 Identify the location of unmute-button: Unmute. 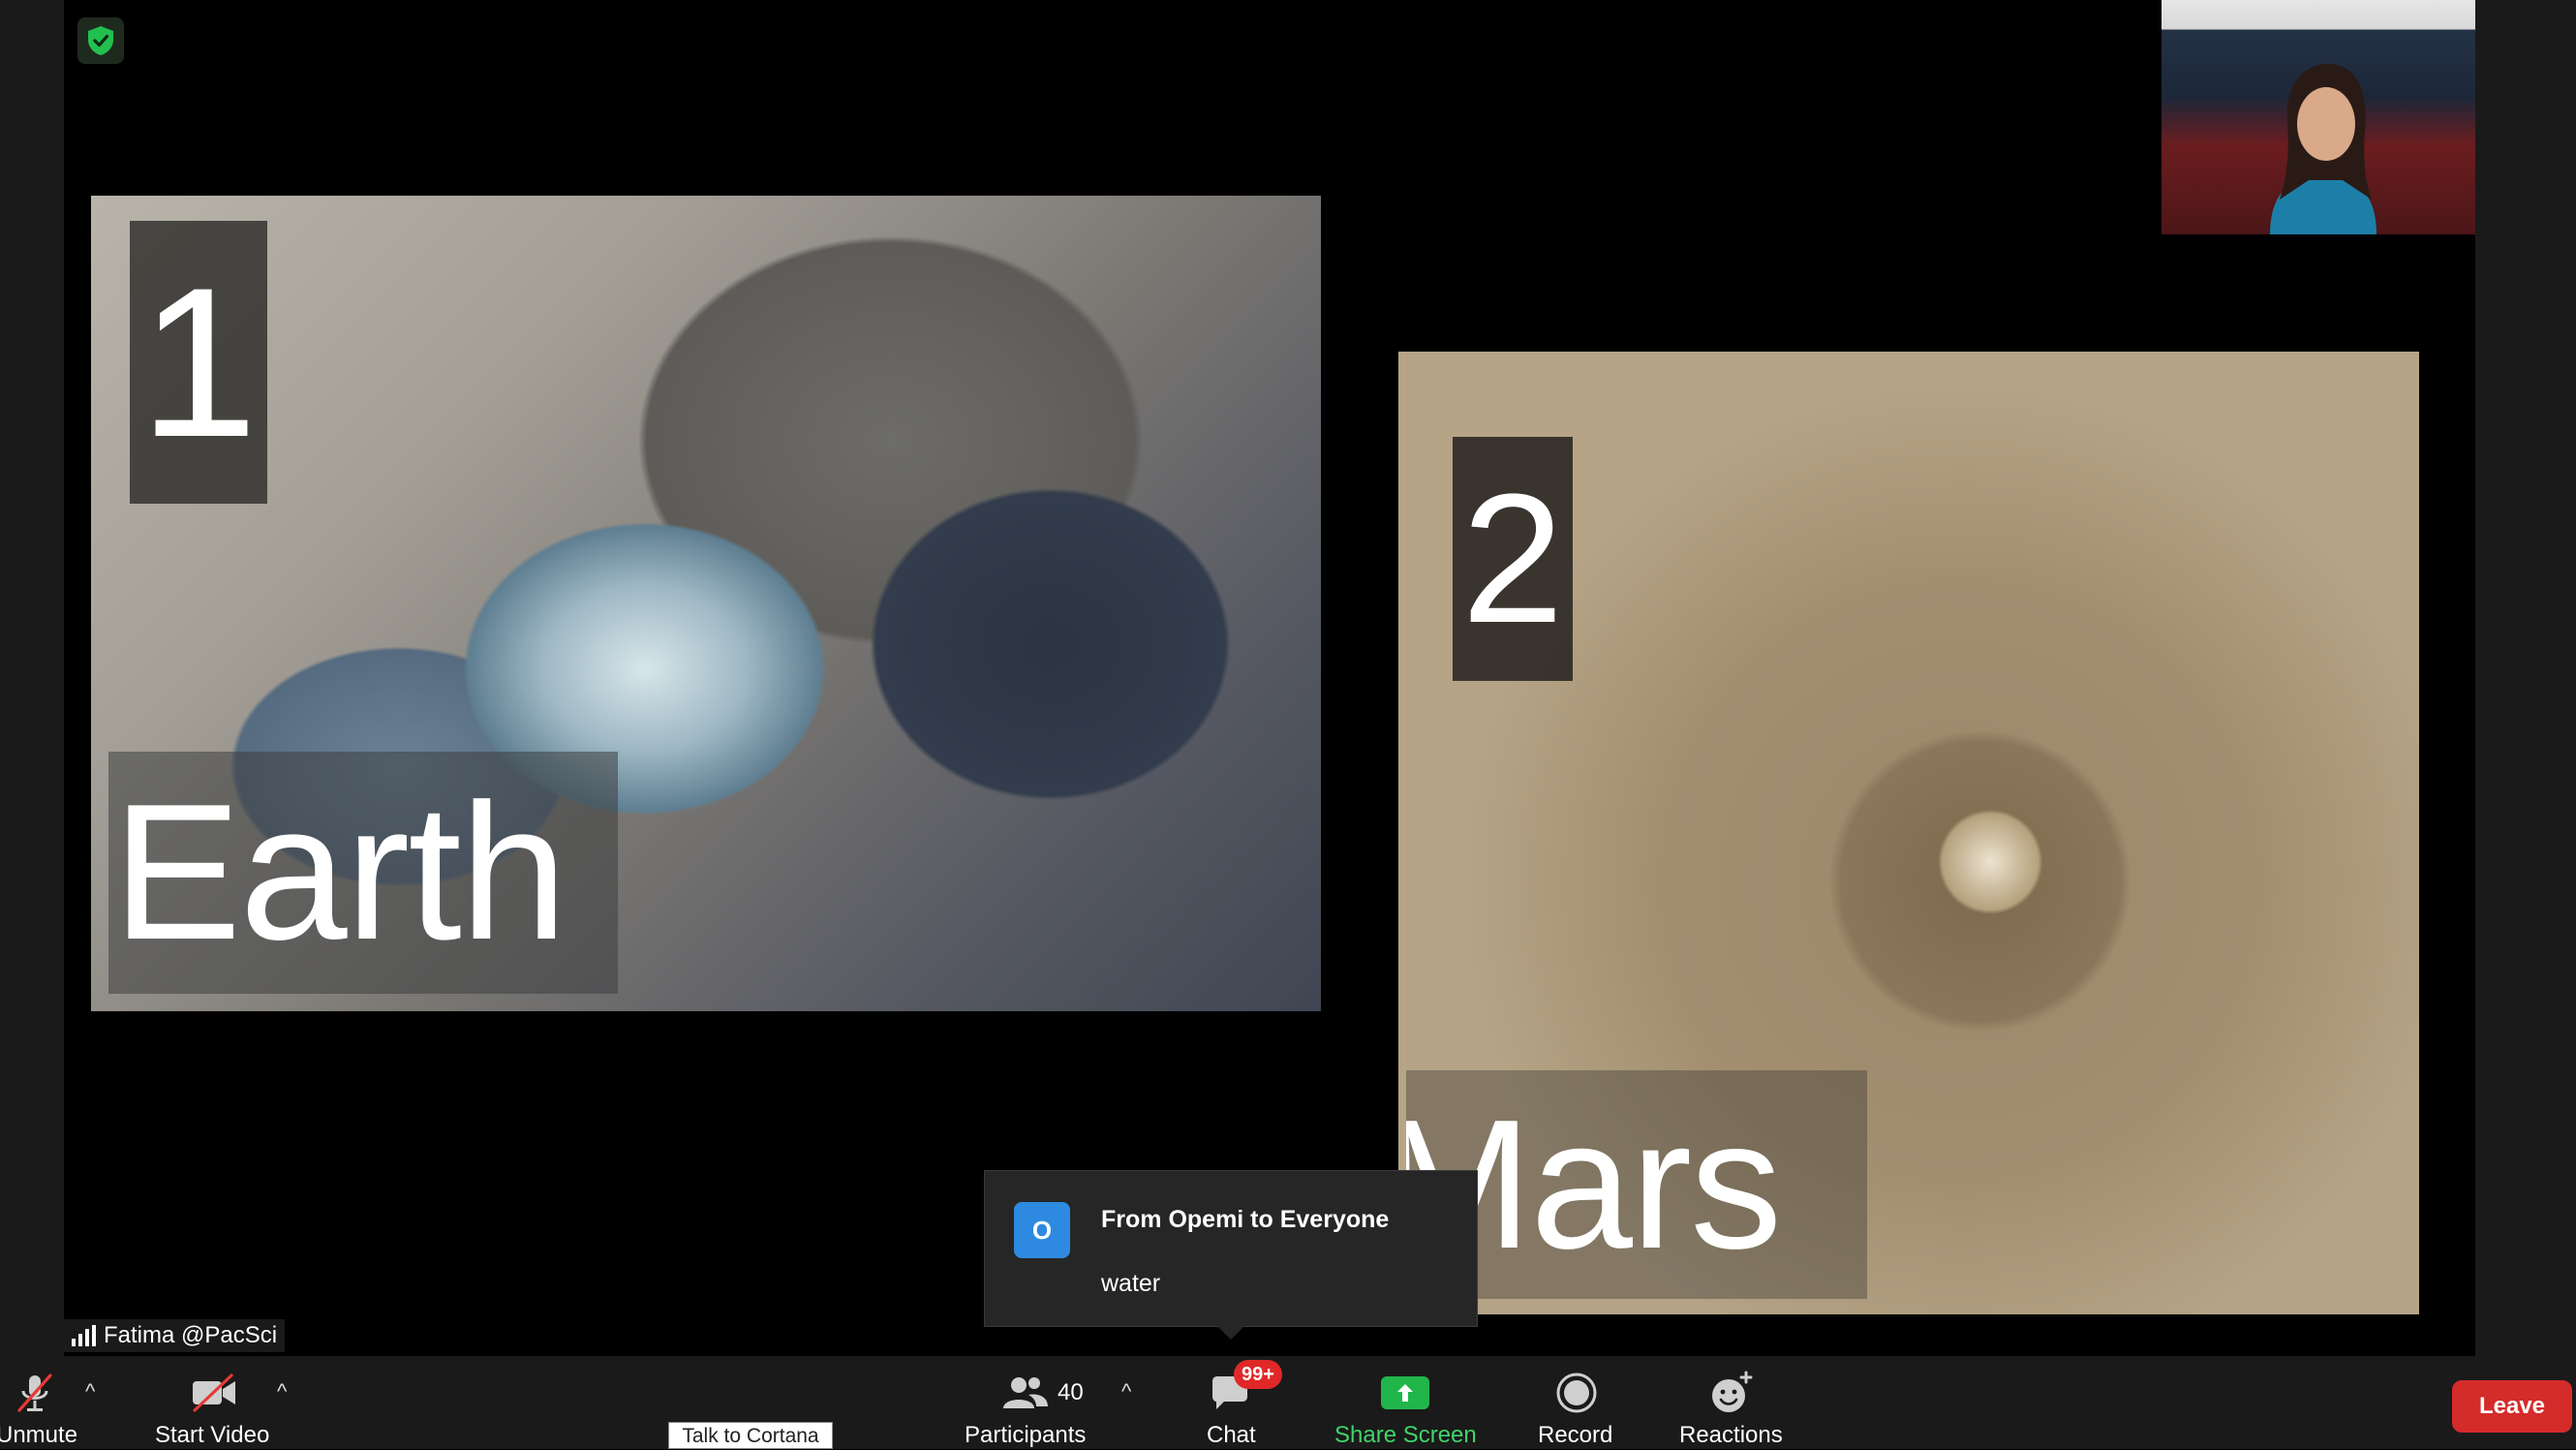
(38, 1402).